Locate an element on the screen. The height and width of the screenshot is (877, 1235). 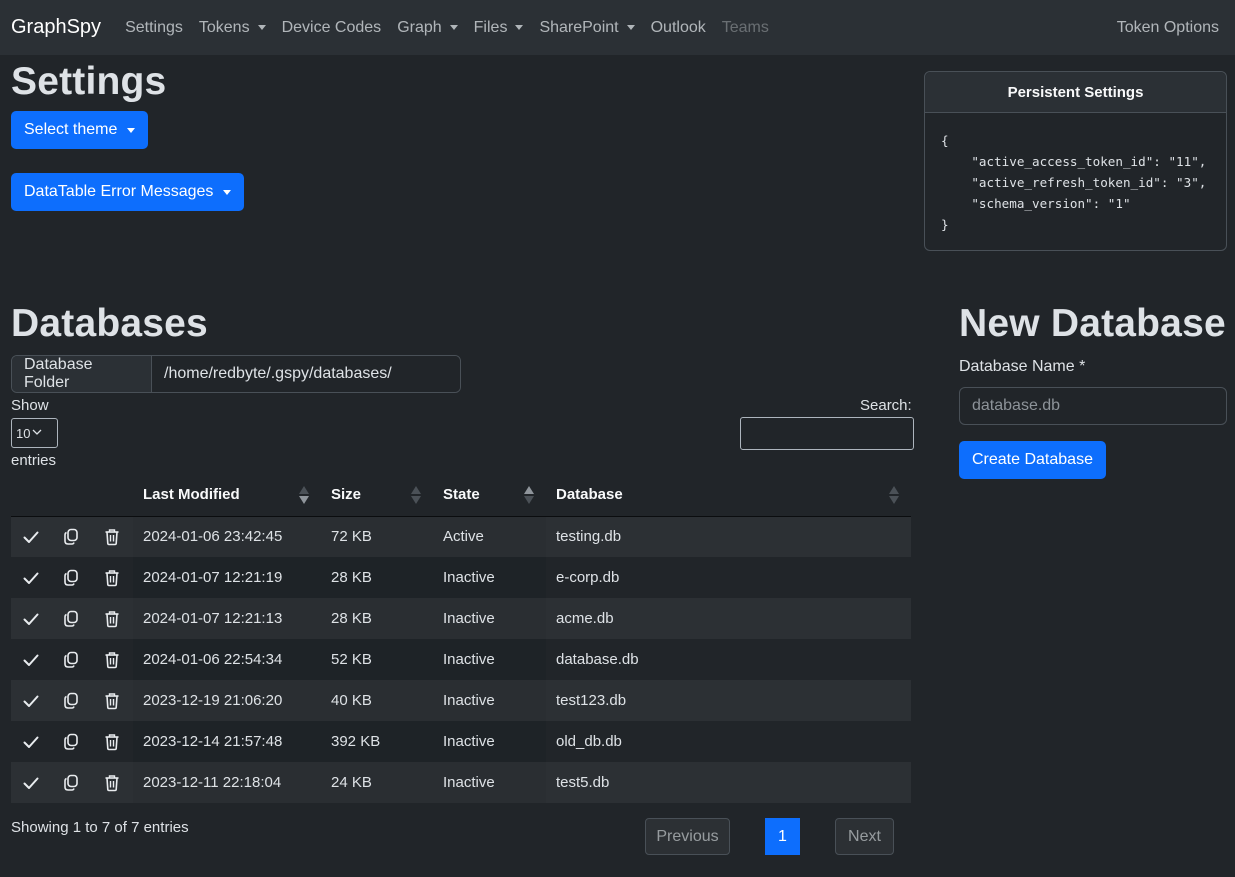
column-header-label: Size is located at coordinates (346, 495).